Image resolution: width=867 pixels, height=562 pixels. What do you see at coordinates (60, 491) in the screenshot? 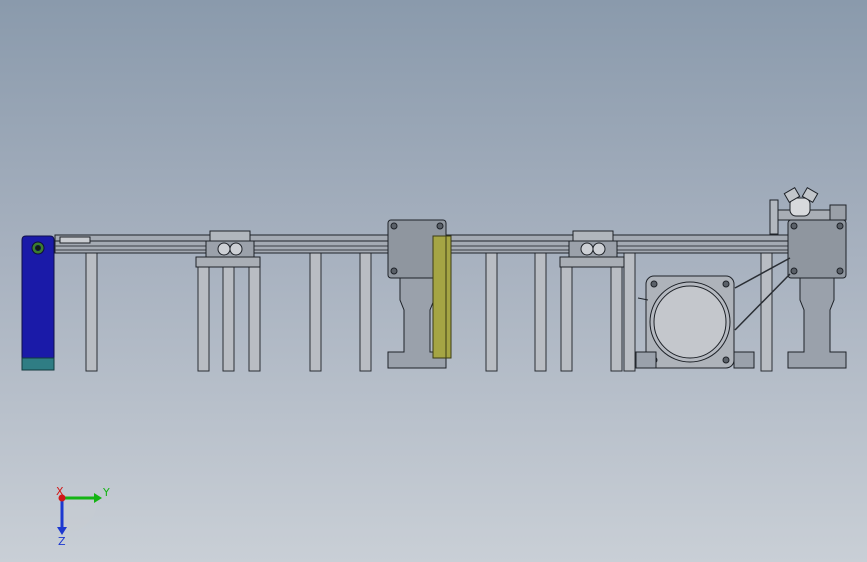
I see `x-axis-label: X` at bounding box center [60, 491].